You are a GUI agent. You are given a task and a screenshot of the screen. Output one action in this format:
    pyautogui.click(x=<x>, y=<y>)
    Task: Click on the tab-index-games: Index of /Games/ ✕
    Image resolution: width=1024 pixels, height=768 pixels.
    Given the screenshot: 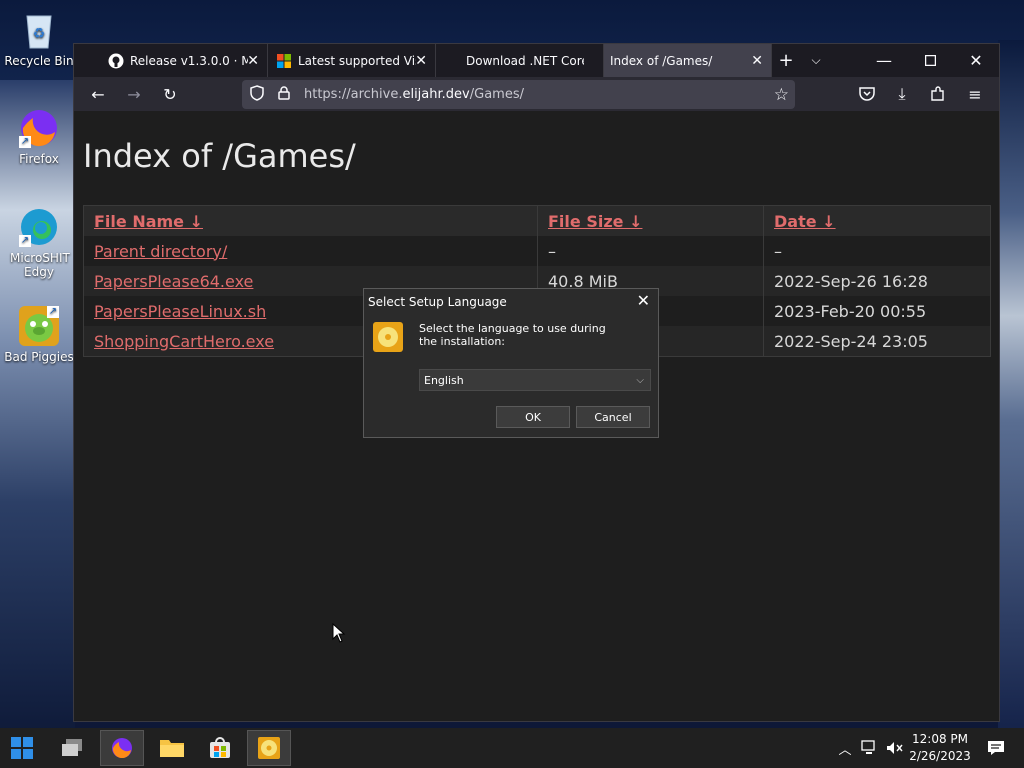 What is the action you would take?
    pyautogui.click(x=688, y=60)
    